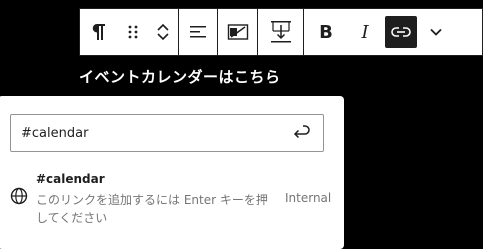  I want to click on link-button-active, so click(401, 32).